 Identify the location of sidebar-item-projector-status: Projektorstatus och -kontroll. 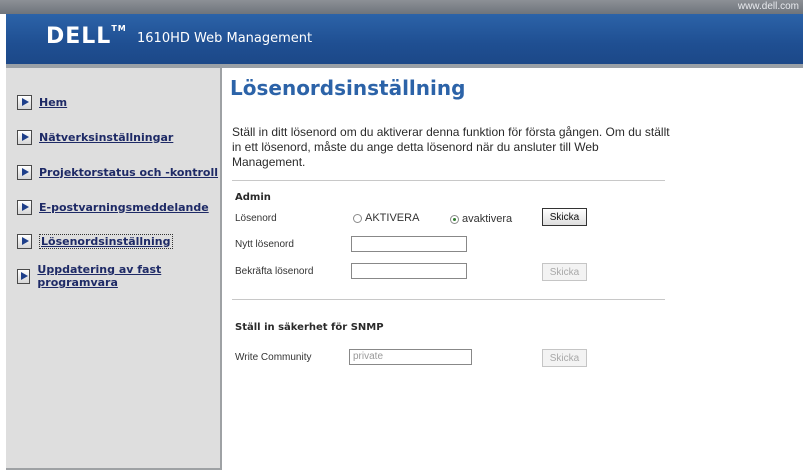
(117, 172).